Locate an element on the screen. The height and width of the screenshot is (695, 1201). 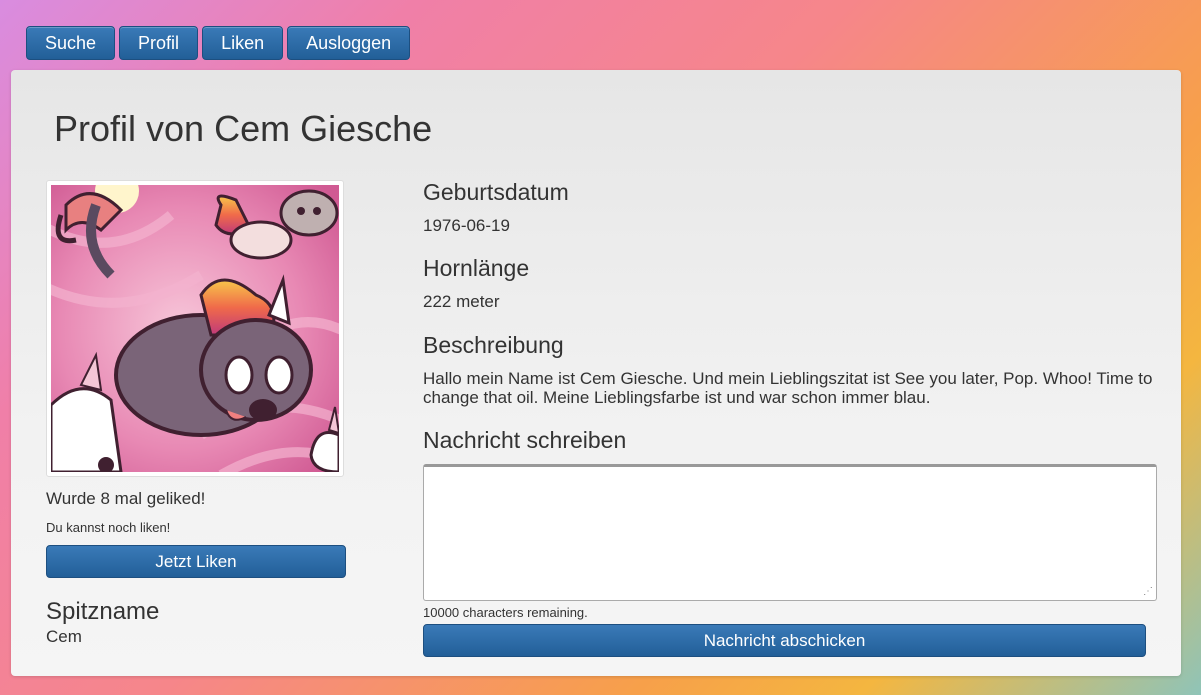
nav-ausloggen-button: Ausloggen is located at coordinates (349, 43).